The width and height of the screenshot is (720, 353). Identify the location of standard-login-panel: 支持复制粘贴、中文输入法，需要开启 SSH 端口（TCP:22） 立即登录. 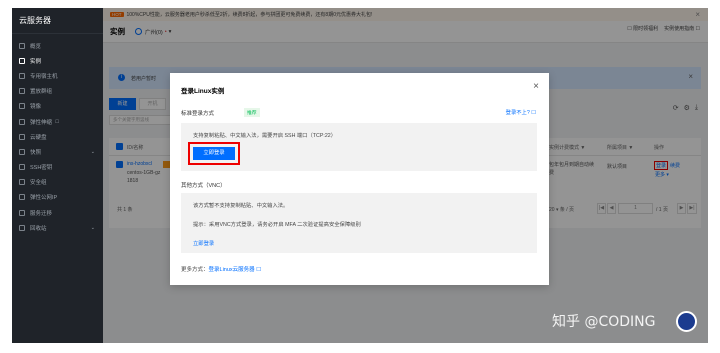
(359, 147).